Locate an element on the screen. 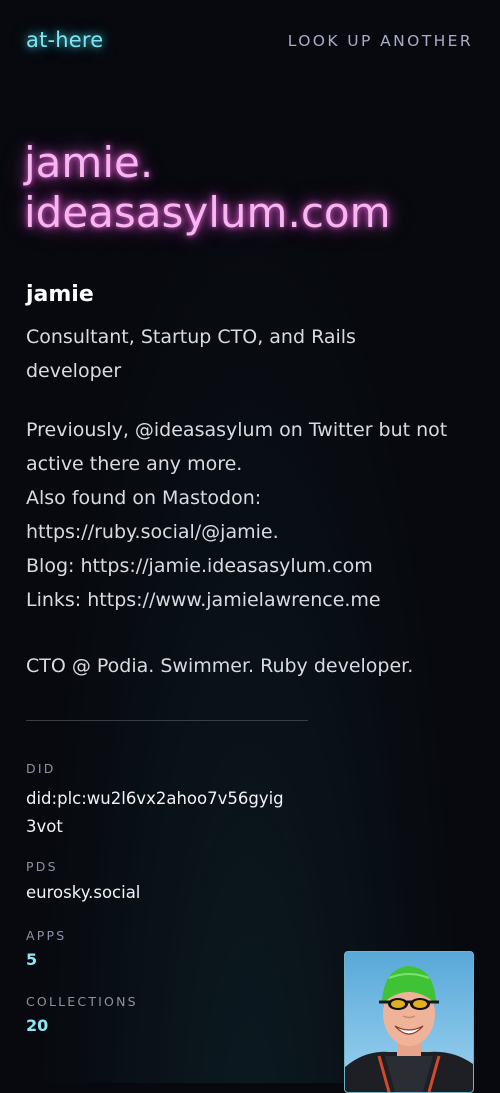 This screenshot has height=1093, width=500. did-label: DID is located at coordinates (41, 768).